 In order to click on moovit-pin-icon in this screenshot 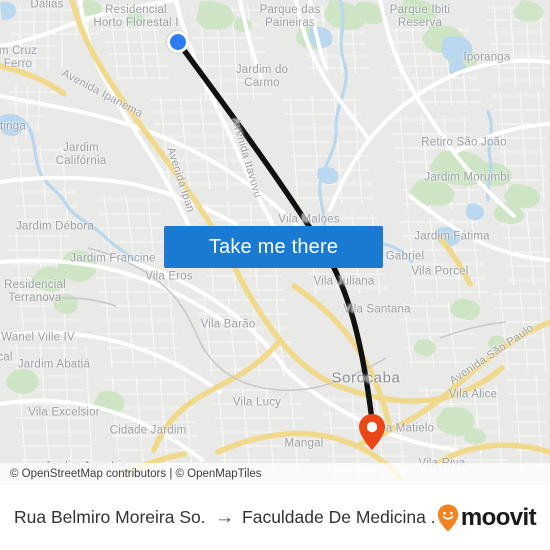, I will do `click(448, 517)`.